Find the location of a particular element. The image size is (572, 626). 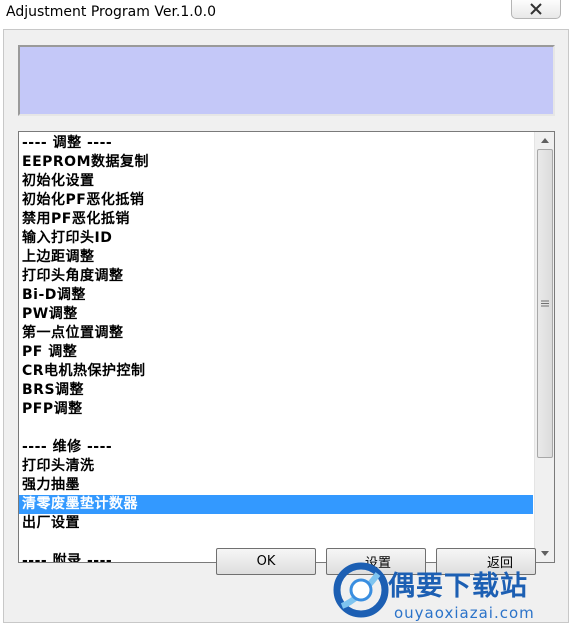

list-item: 强力抽墨 is located at coordinates (276, 485).